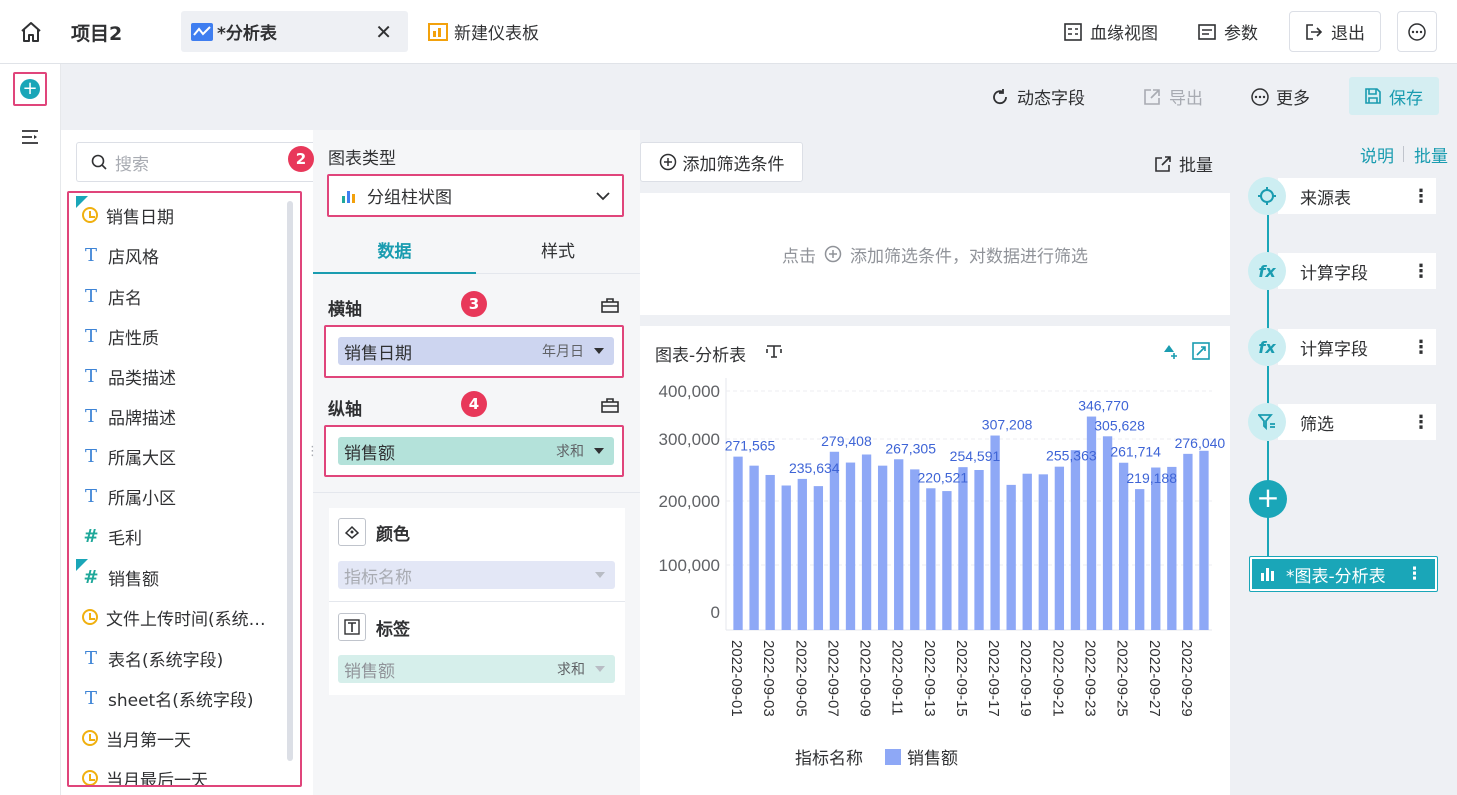 Image resolution: width=1457 pixels, height=795 pixels. I want to click on x-tick-label: 2022-09-25, so click(1122, 678).